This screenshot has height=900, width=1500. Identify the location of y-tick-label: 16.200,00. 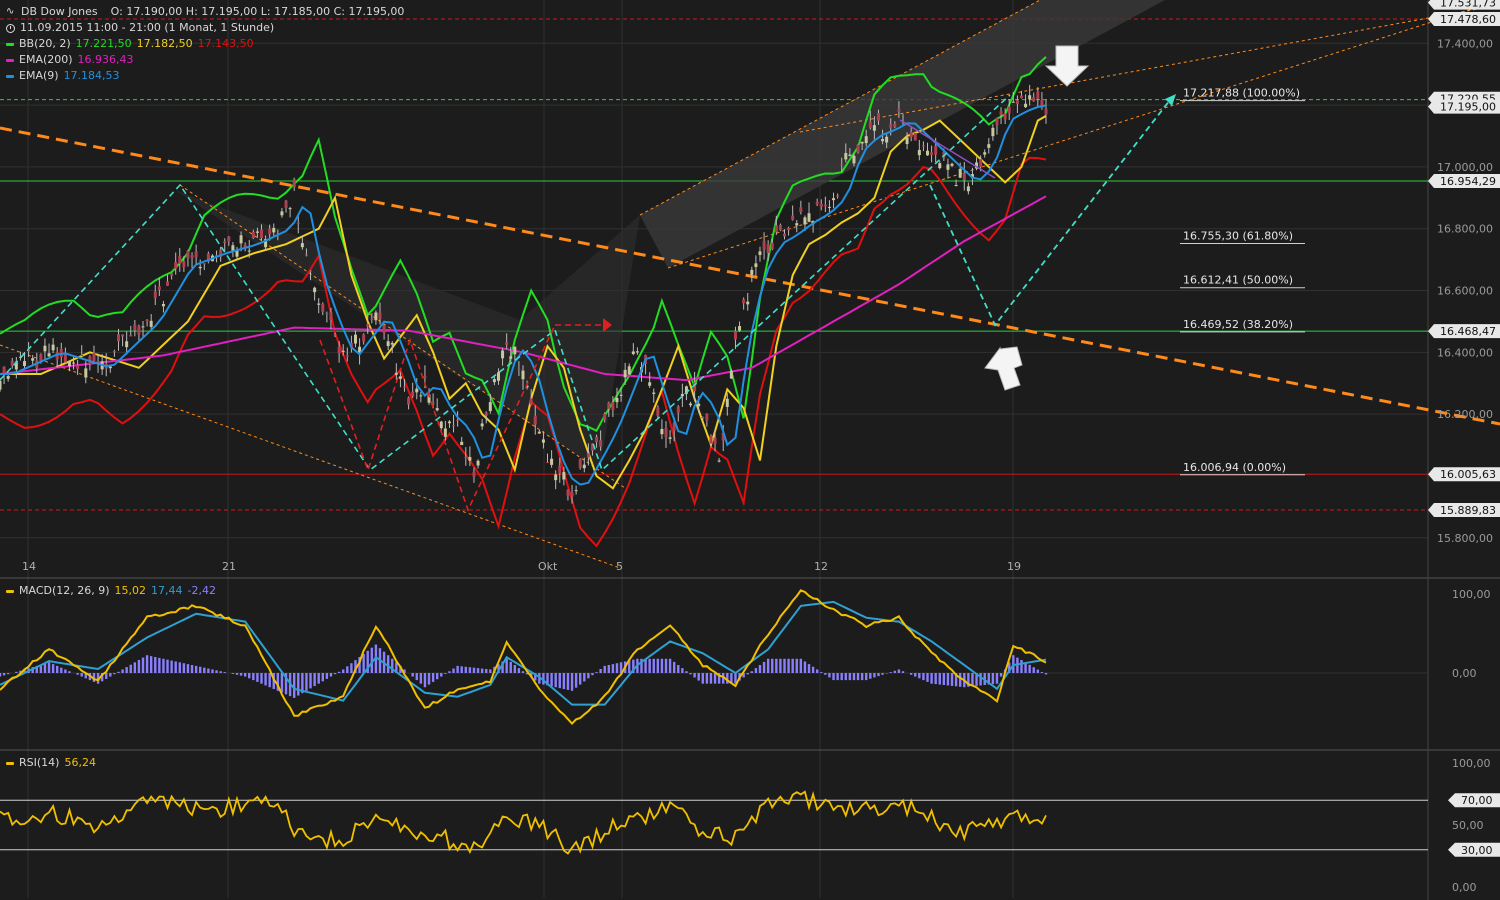
(1465, 414).